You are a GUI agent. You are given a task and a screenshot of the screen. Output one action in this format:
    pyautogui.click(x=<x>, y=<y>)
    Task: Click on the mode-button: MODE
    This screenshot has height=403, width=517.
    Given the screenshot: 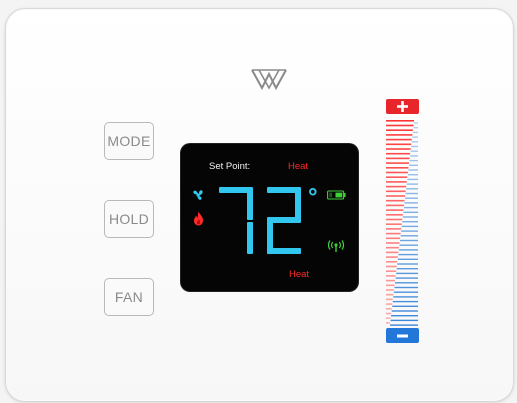 What is the action you would take?
    pyautogui.click(x=129, y=141)
    